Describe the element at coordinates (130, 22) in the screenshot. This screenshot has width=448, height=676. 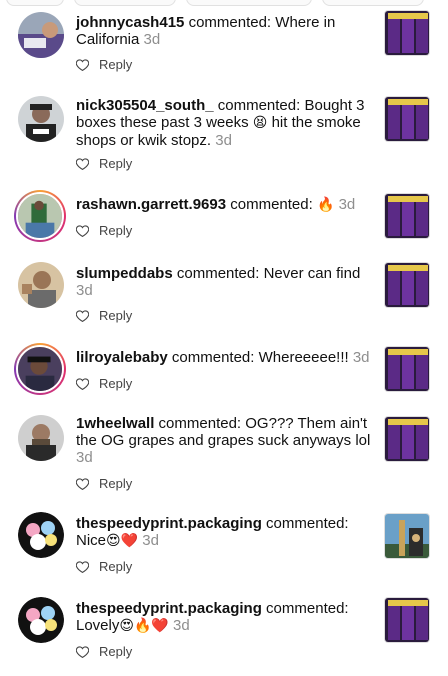
I see `username-link: johnnycash415` at that location.